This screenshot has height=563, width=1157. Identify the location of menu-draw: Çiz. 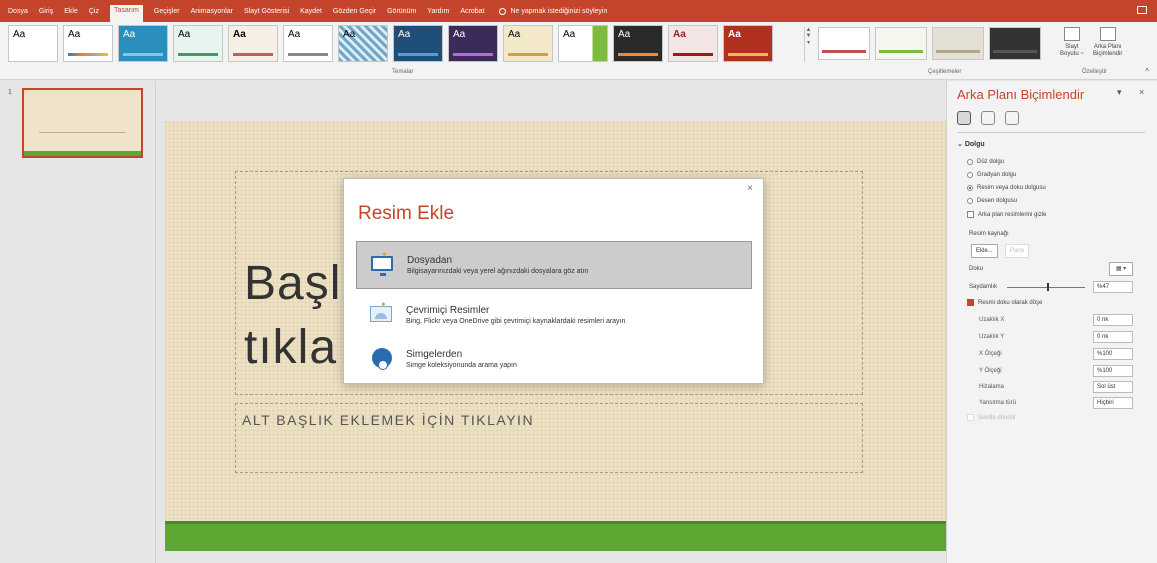
(94, 11).